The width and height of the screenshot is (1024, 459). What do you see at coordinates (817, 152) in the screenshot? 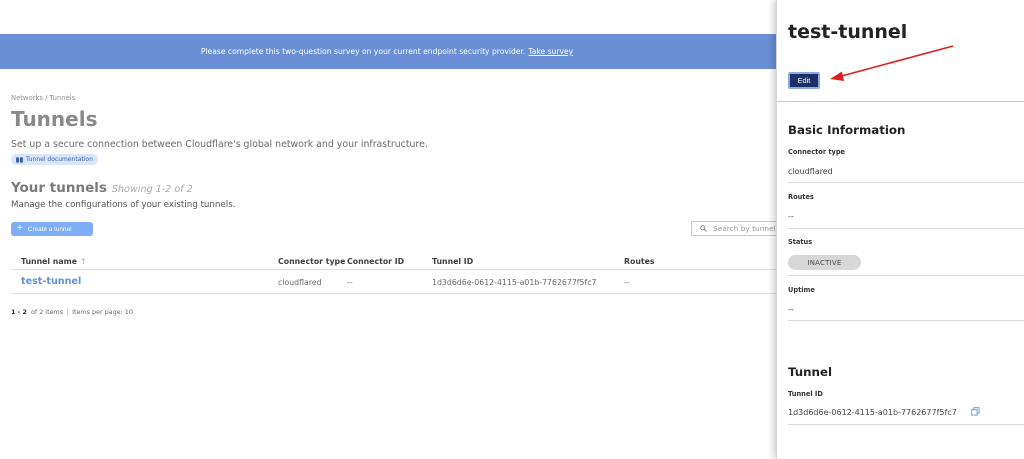
I see `connector-type-label: Connector type` at bounding box center [817, 152].